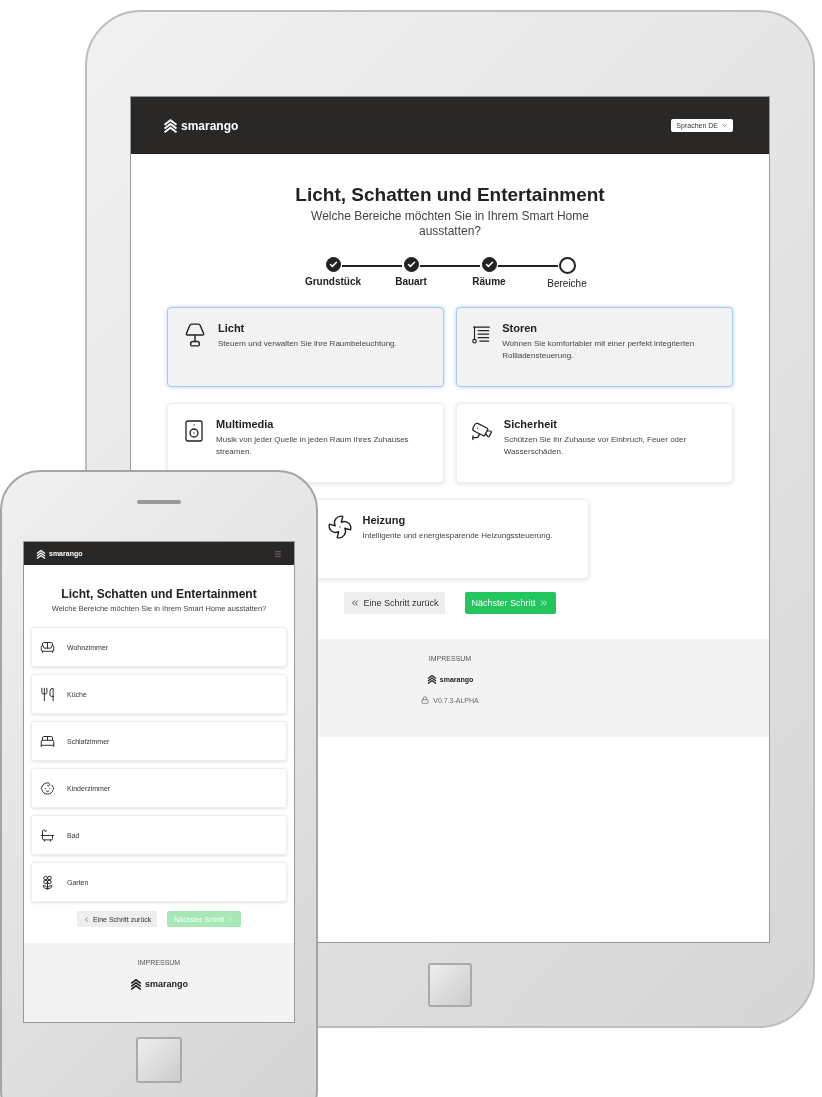 The height and width of the screenshot is (1097, 822). Describe the element at coordinates (313, 446) in the screenshot. I see `card-description: Musik von jeder Quelle in jeden Raum Ihres Zuhauses streamen.` at that location.